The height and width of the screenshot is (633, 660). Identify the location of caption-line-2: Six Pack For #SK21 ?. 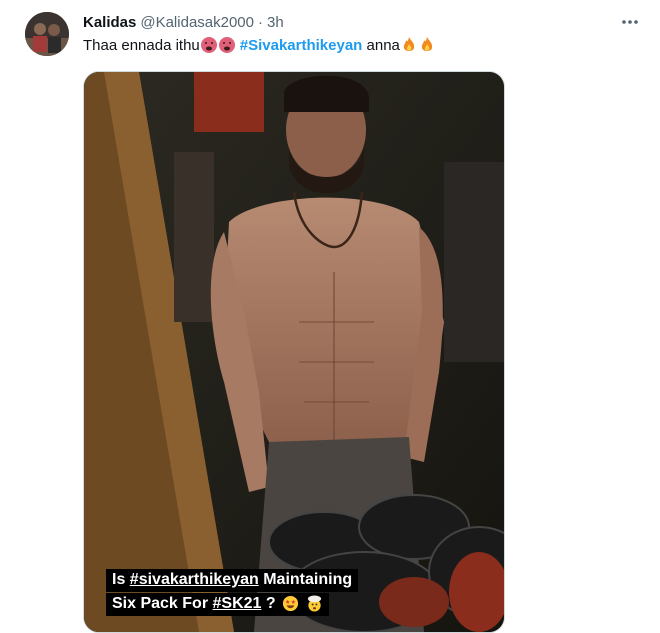
(217, 604).